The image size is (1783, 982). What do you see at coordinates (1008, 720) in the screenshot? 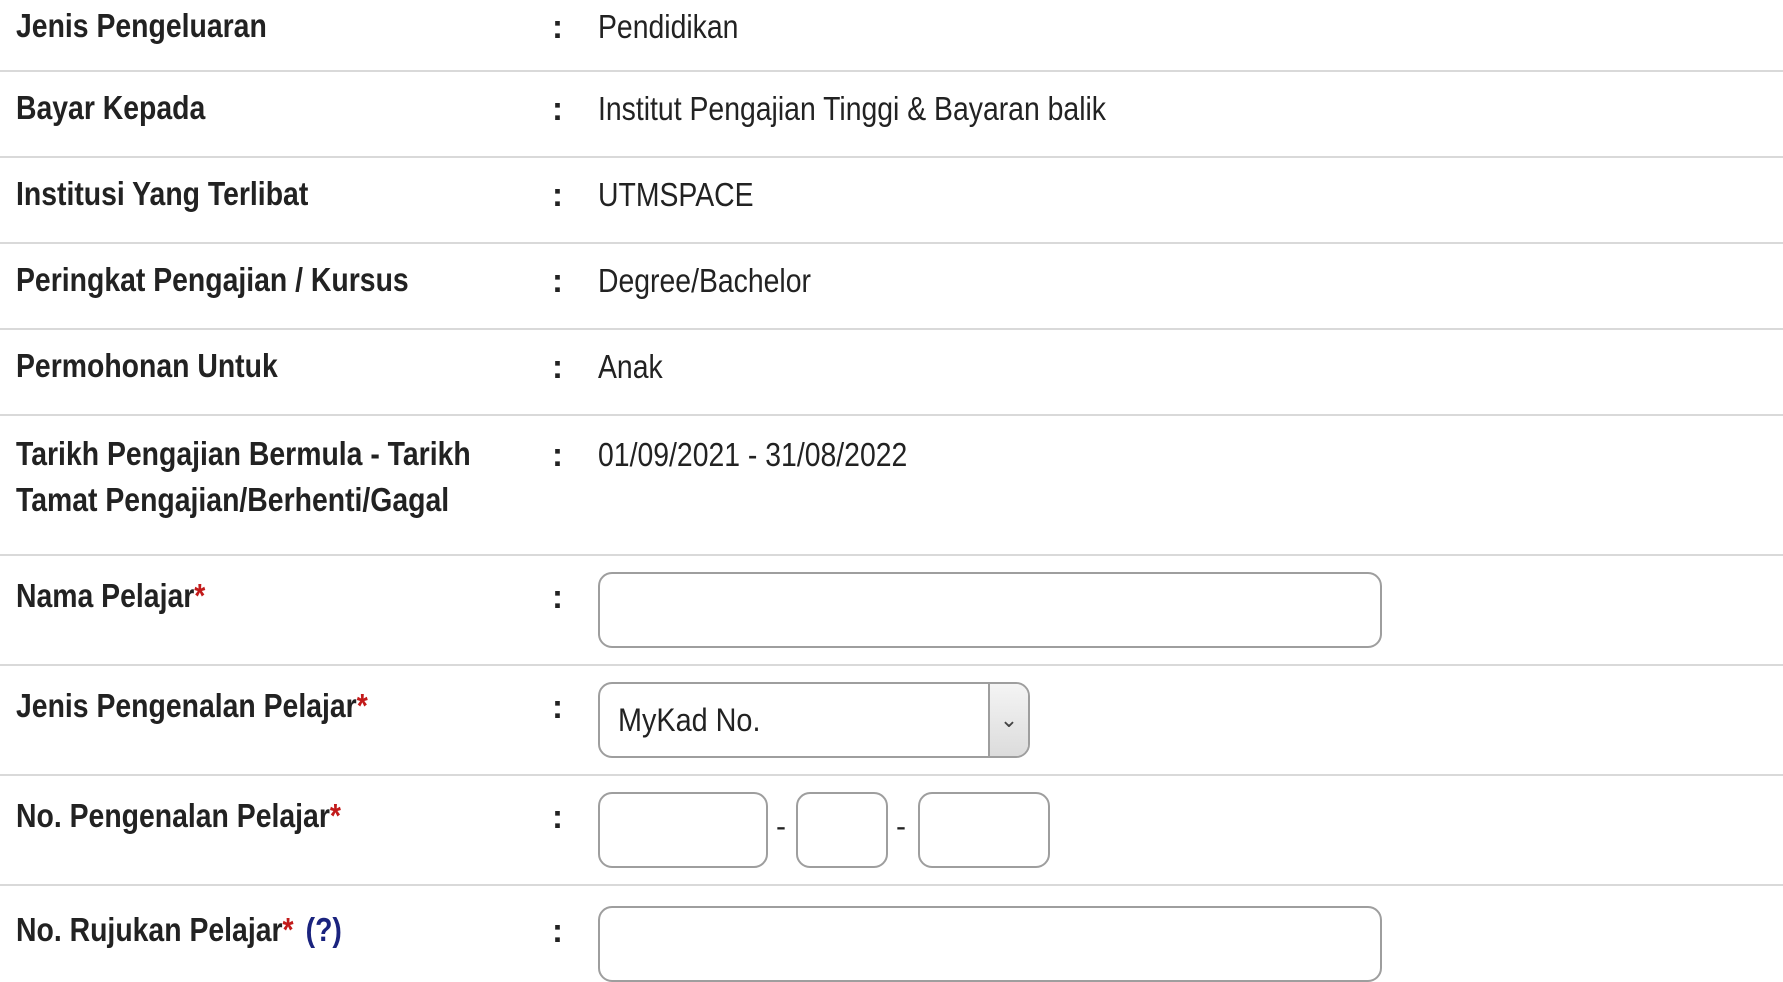
I see `chevron-down-icon: ⌄` at bounding box center [1008, 720].